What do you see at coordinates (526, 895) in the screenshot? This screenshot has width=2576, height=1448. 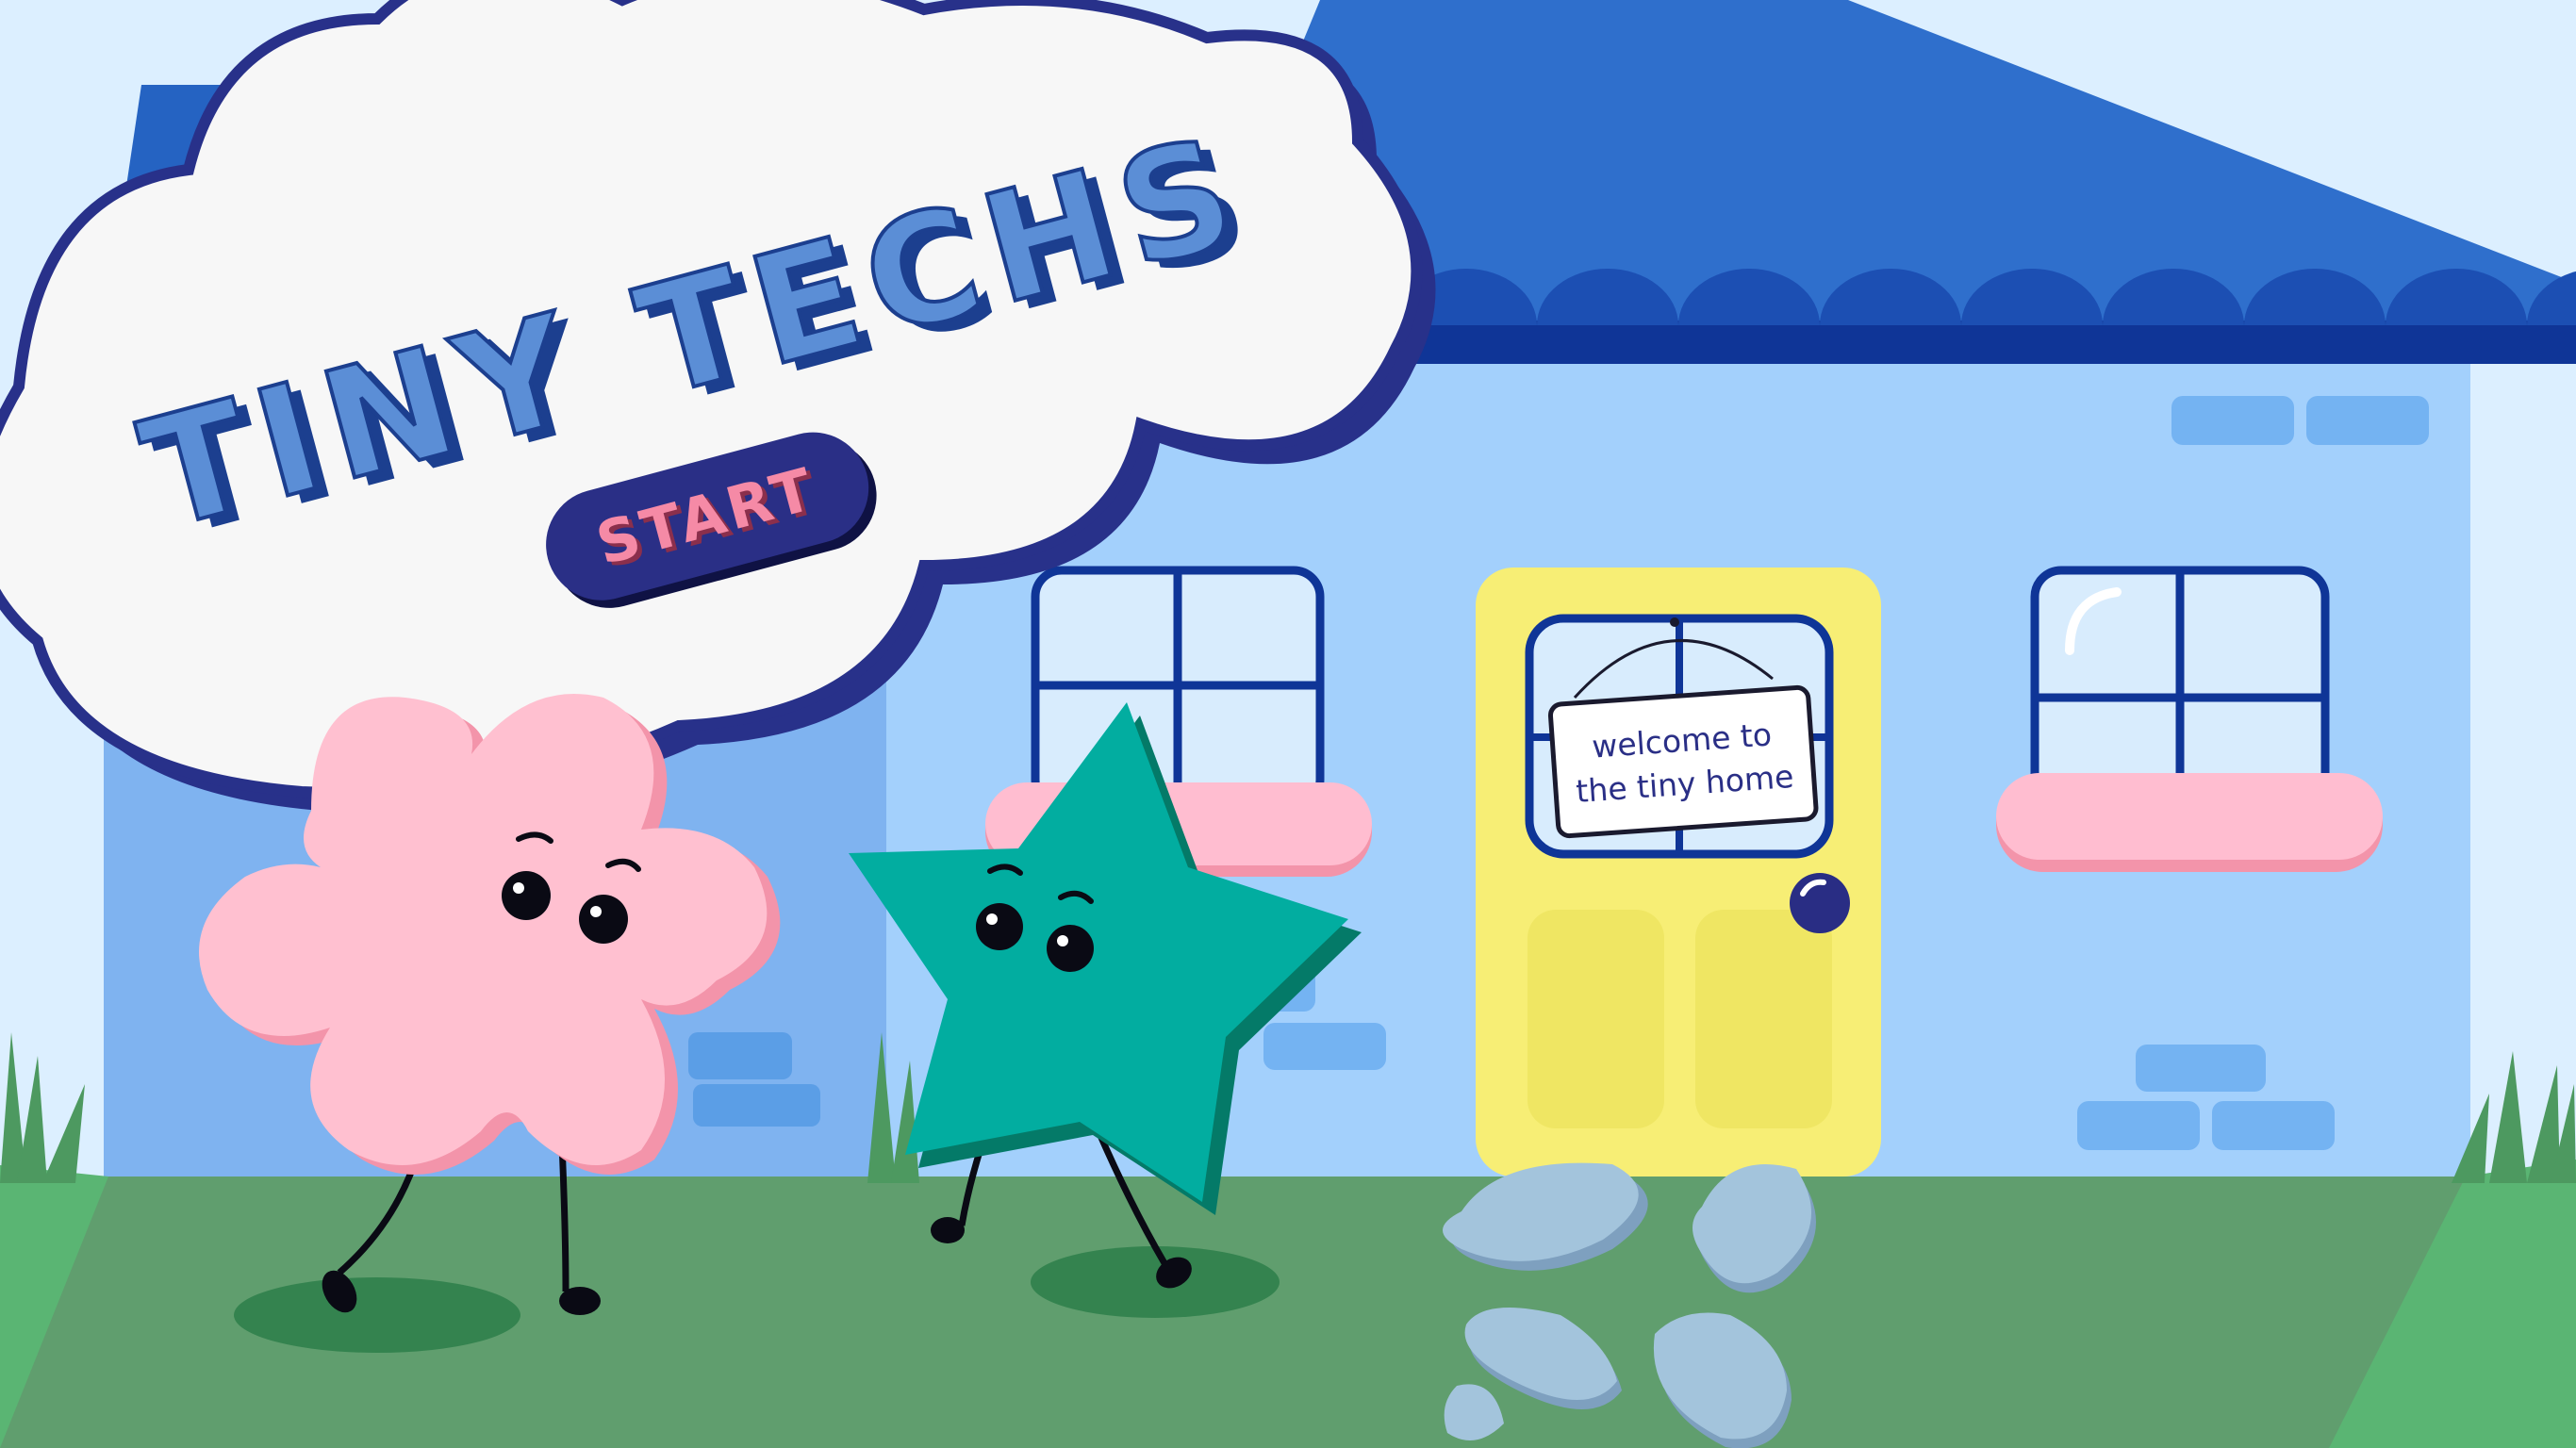 I see `flower-eye-left` at bounding box center [526, 895].